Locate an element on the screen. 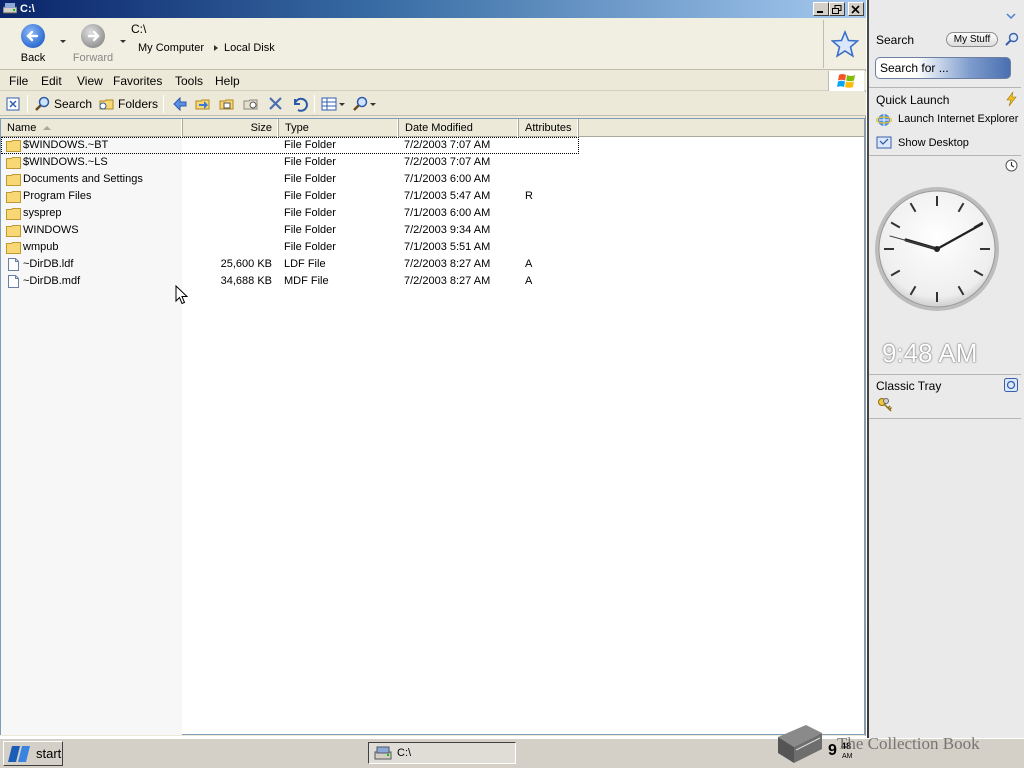  move-to-icon is located at coordinates (203, 104).